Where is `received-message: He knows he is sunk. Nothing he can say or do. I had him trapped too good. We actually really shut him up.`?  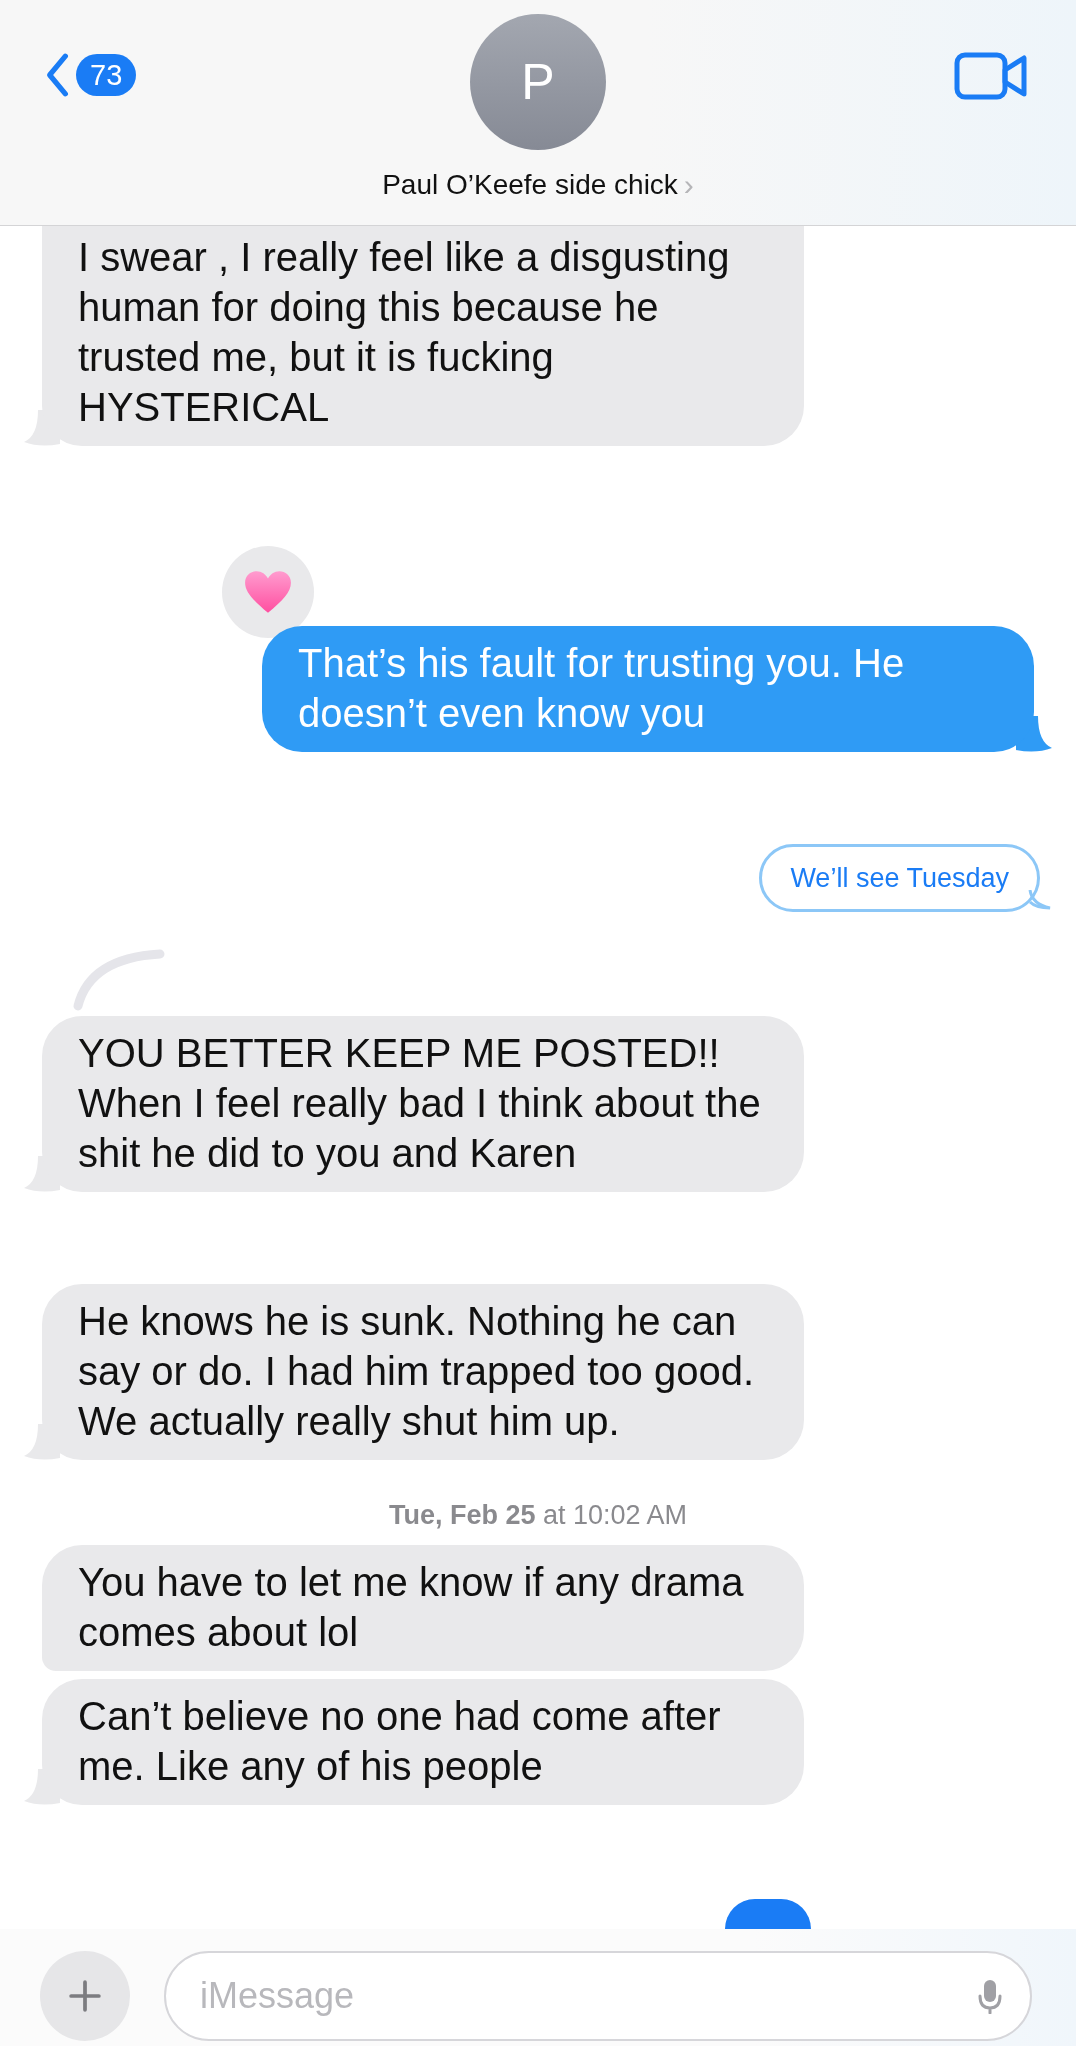
received-message: He knows he is sunk. Nothing he can say or do. I had him trapped too good. We actually really shut him up. is located at coordinates (423, 1372).